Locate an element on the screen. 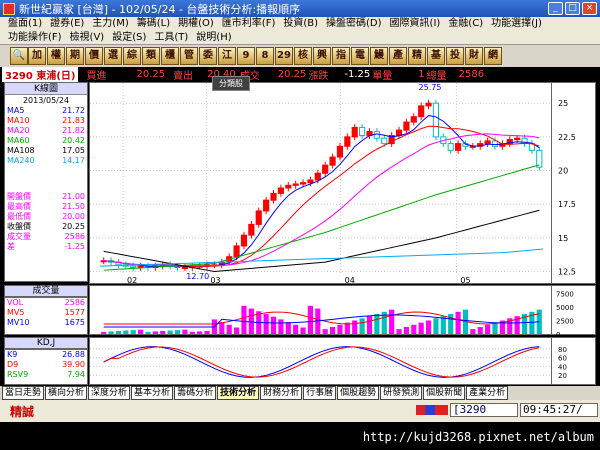 The image size is (600, 450). row-label: MA5 is located at coordinates (16, 110).